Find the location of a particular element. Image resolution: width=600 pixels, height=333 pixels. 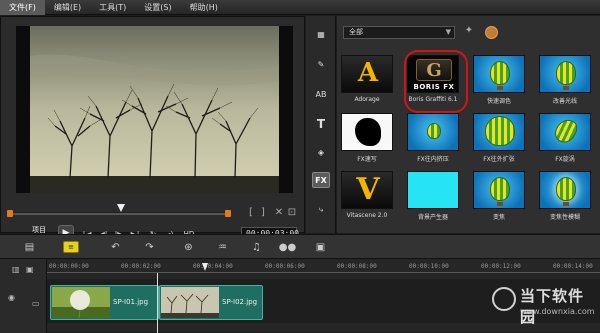

ruler-label: 00:00:10:00 is located at coordinates (429, 266).